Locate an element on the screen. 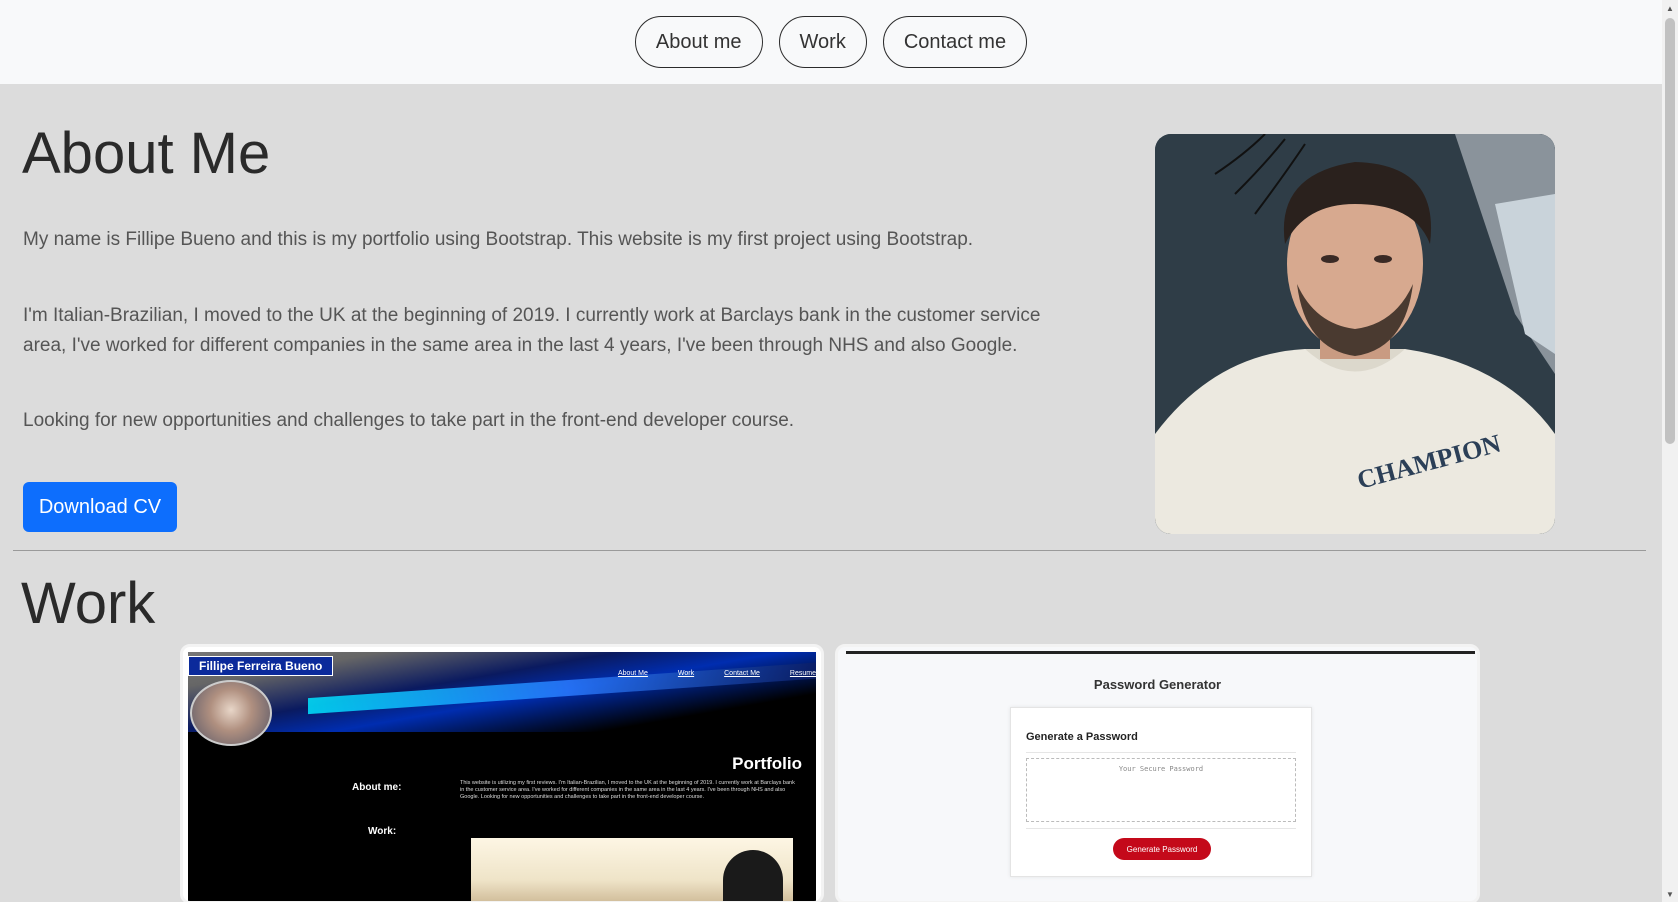  download-cv-button: Download CV is located at coordinates (100, 507).